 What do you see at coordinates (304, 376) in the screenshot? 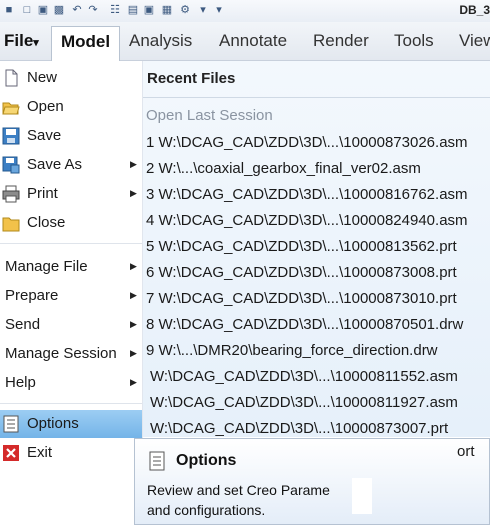
I see `recent-file-item: W:\DCAG_CAD\ZDD\3D\...\10000811552.asm` at bounding box center [304, 376].